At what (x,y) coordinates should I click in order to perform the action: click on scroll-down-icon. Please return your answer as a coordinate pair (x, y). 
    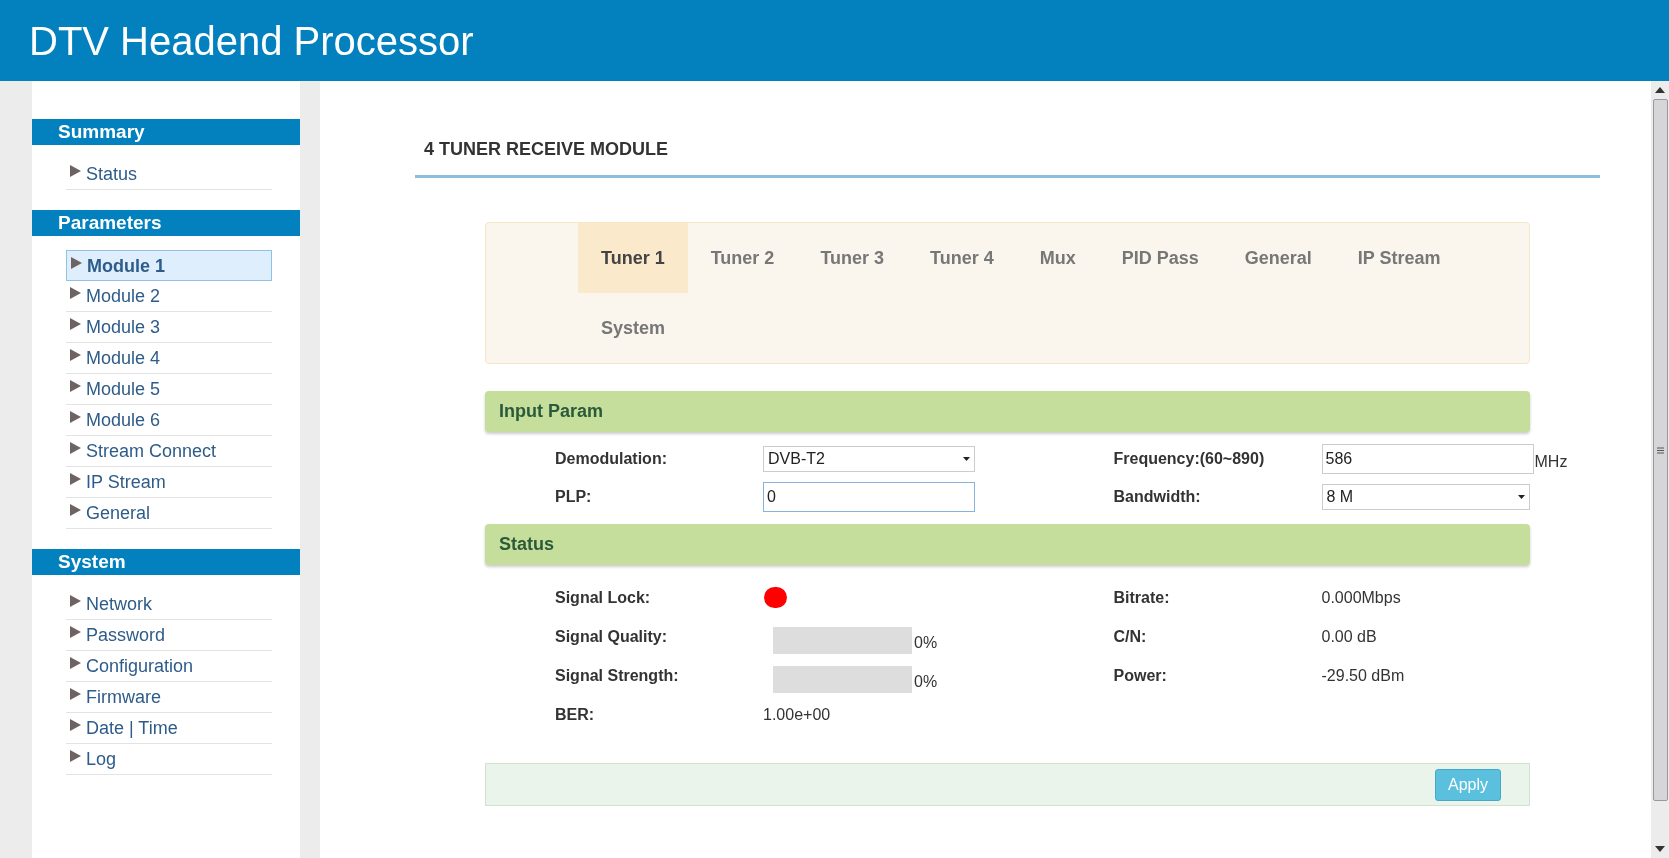
    Looking at the image, I should click on (1660, 849).